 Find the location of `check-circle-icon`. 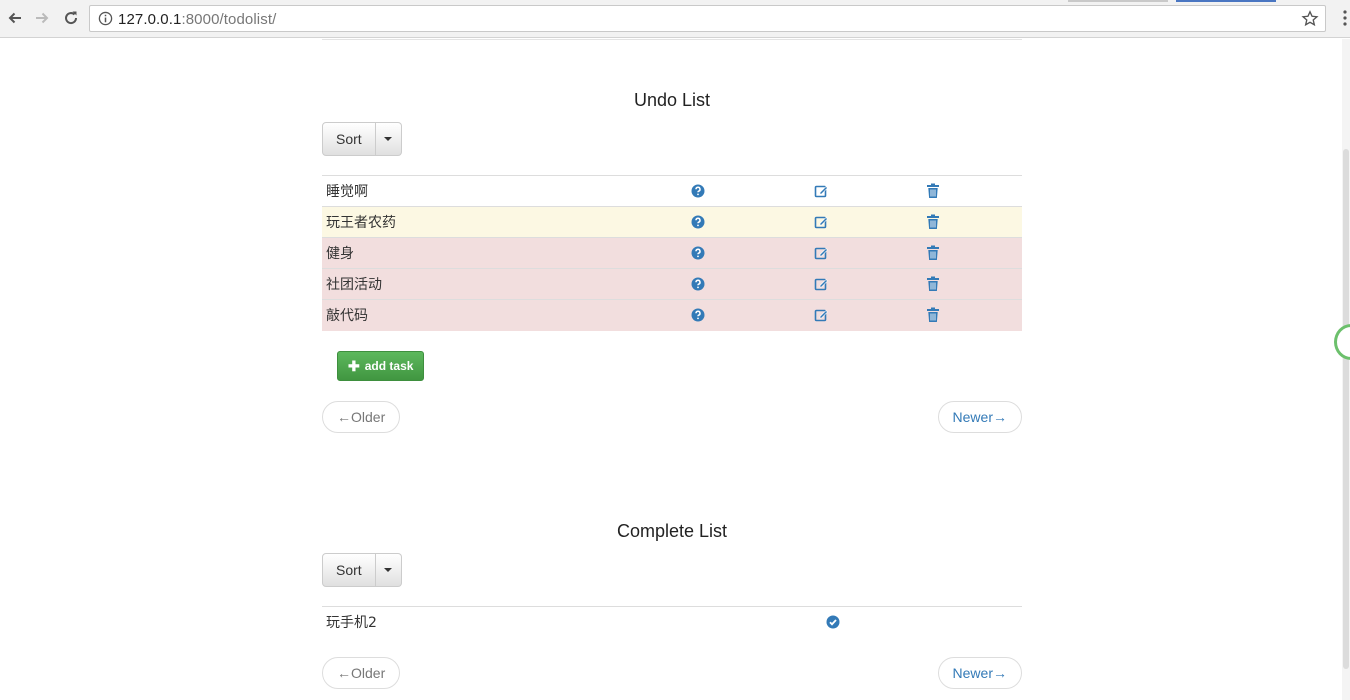

check-circle-icon is located at coordinates (833, 622).